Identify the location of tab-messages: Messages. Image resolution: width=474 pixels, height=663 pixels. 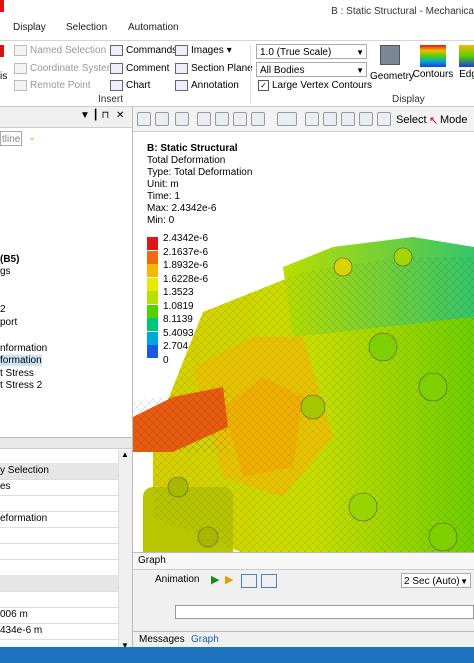
(162, 639).